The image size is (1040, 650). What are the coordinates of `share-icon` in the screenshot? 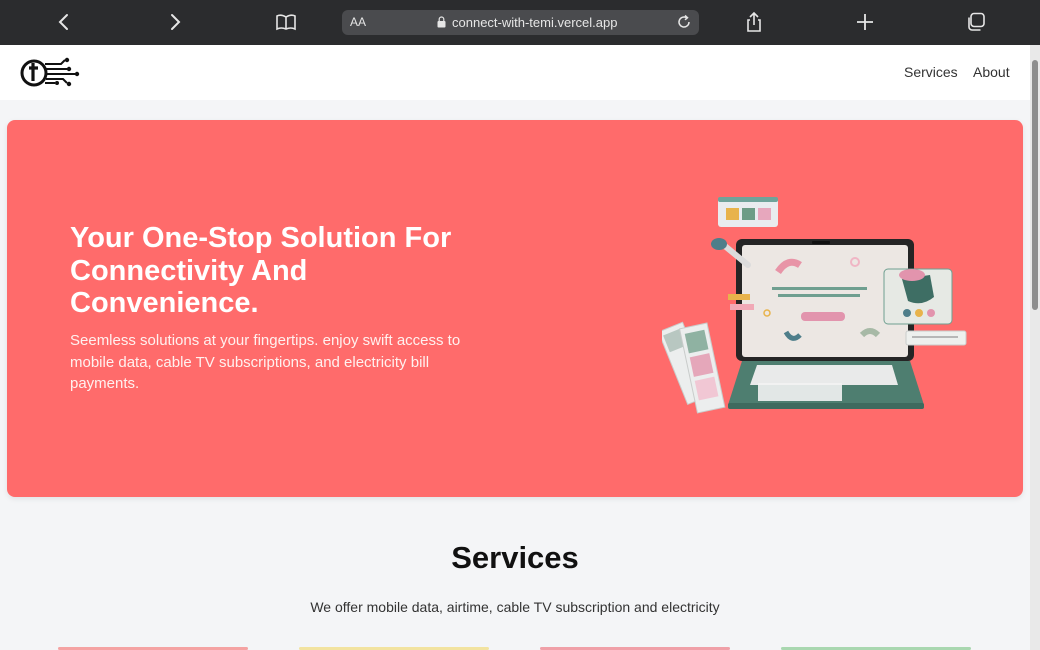 It's located at (754, 22).